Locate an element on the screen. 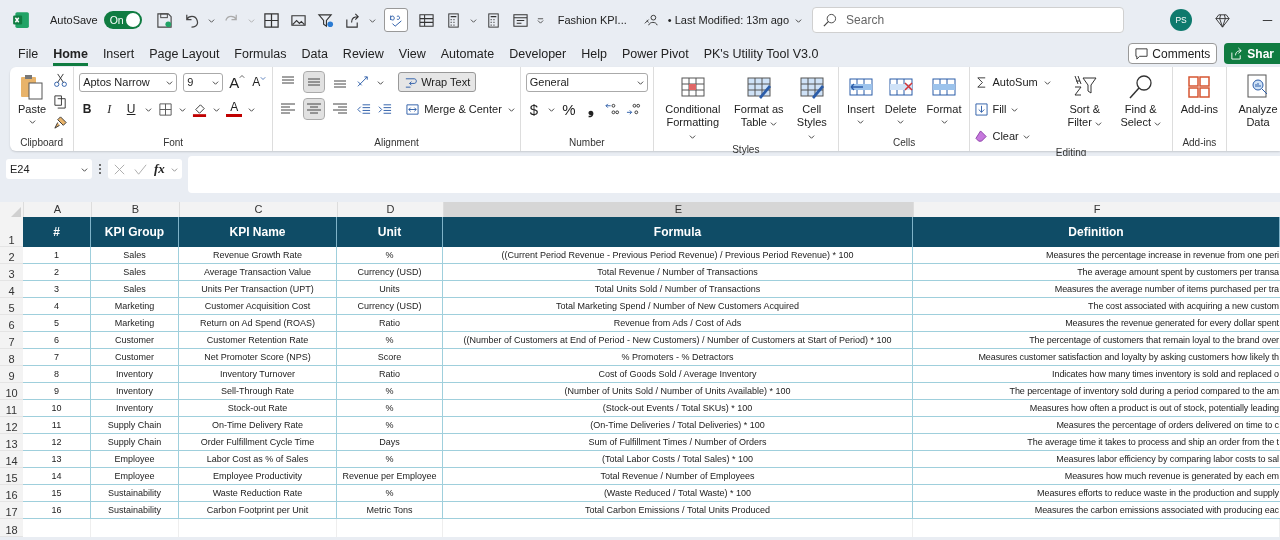  table-cell: Marketing is located at coordinates (135, 323).